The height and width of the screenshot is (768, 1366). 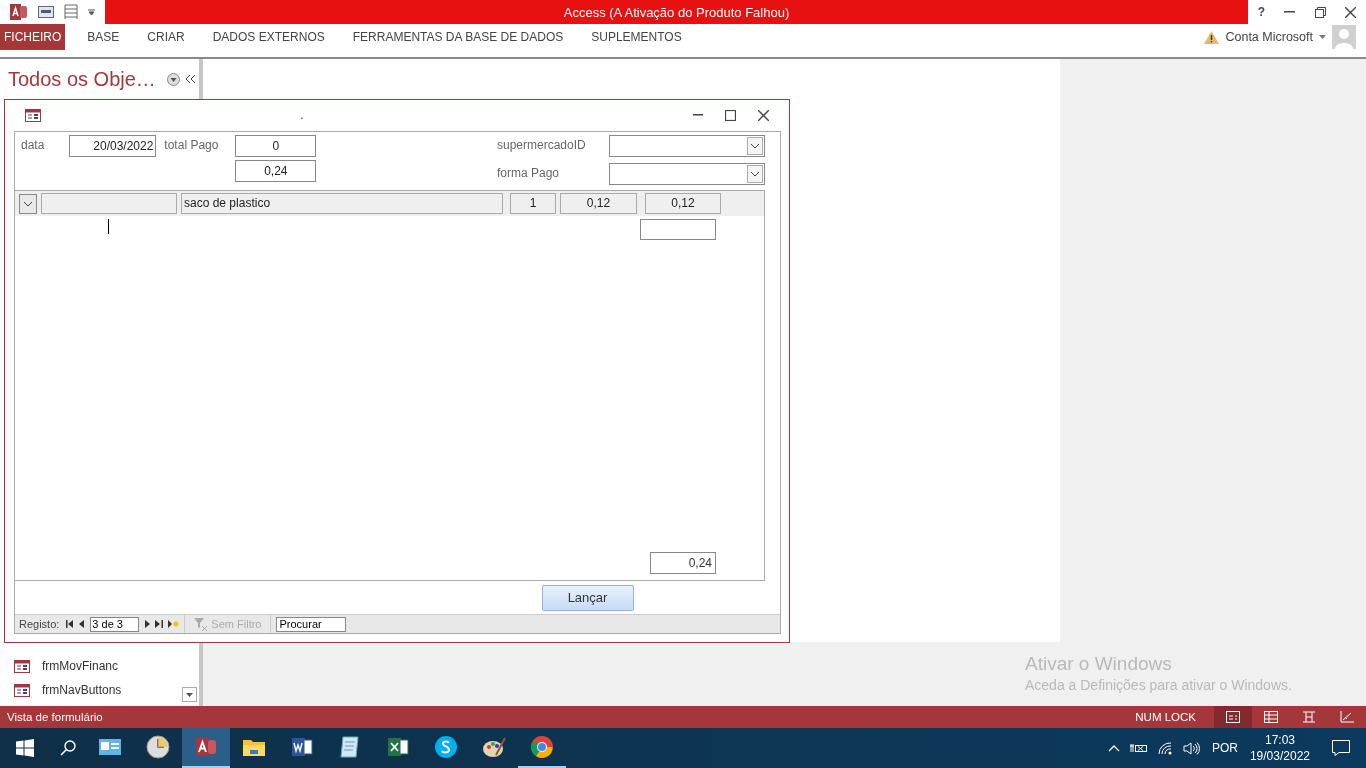 I want to click on row-field, so click(x=109, y=203).